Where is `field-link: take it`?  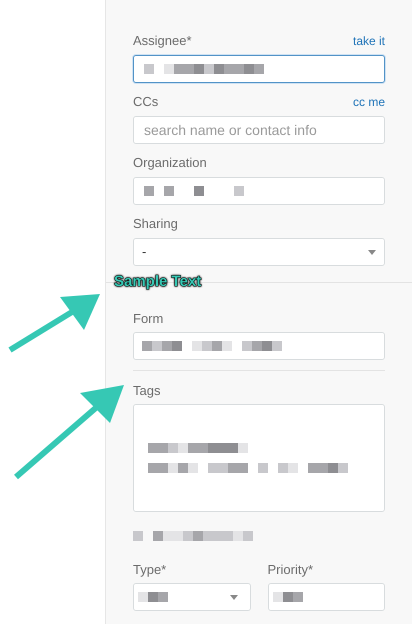 field-link: take it is located at coordinates (368, 41).